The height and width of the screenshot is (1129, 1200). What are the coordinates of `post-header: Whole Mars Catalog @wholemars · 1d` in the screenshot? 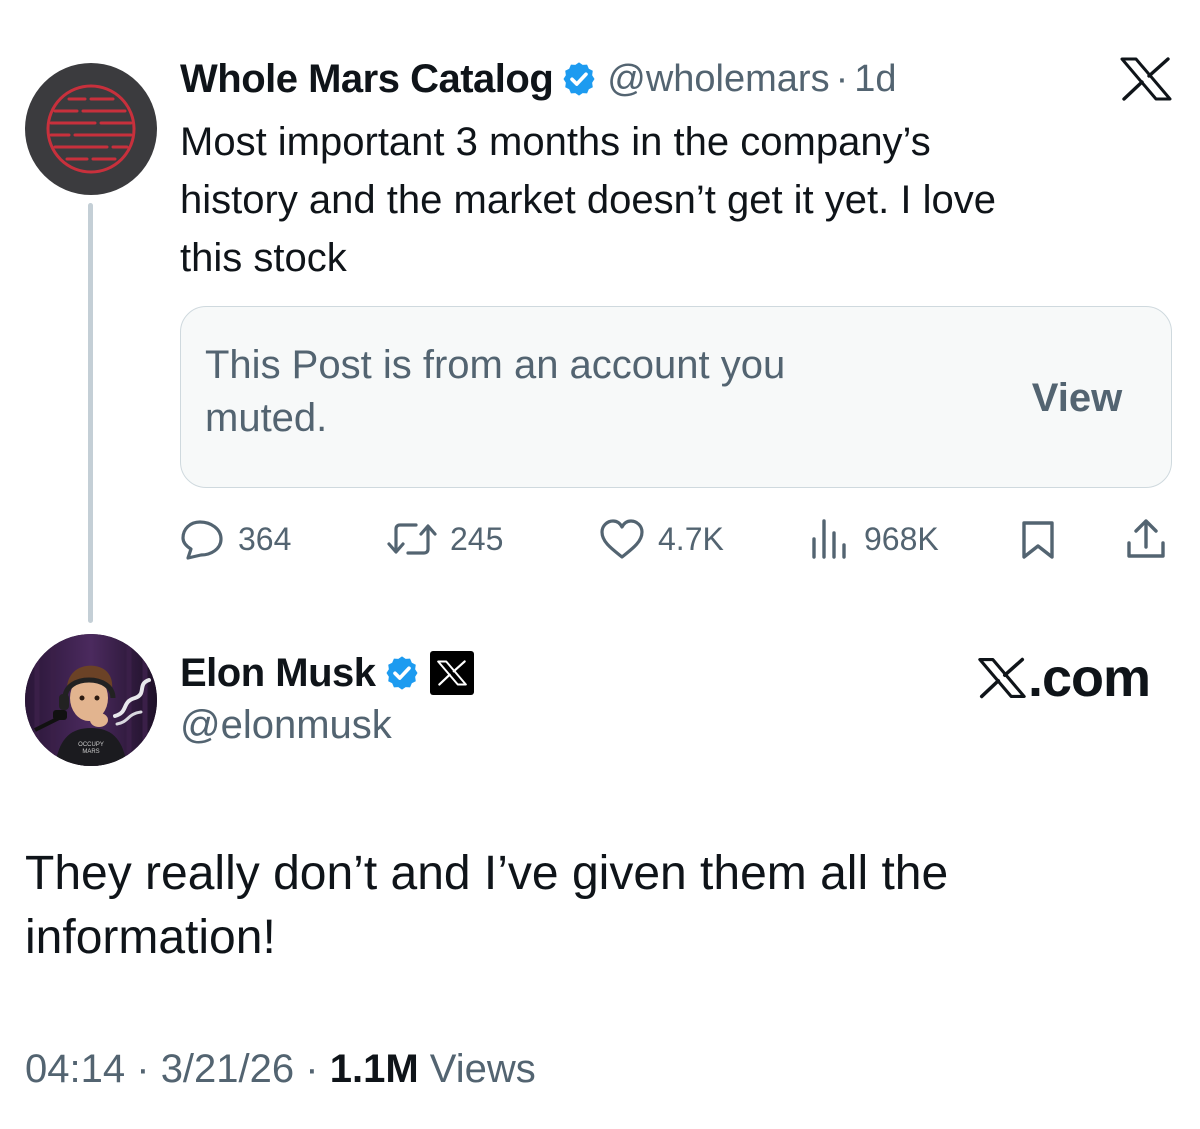 It's located at (538, 79).